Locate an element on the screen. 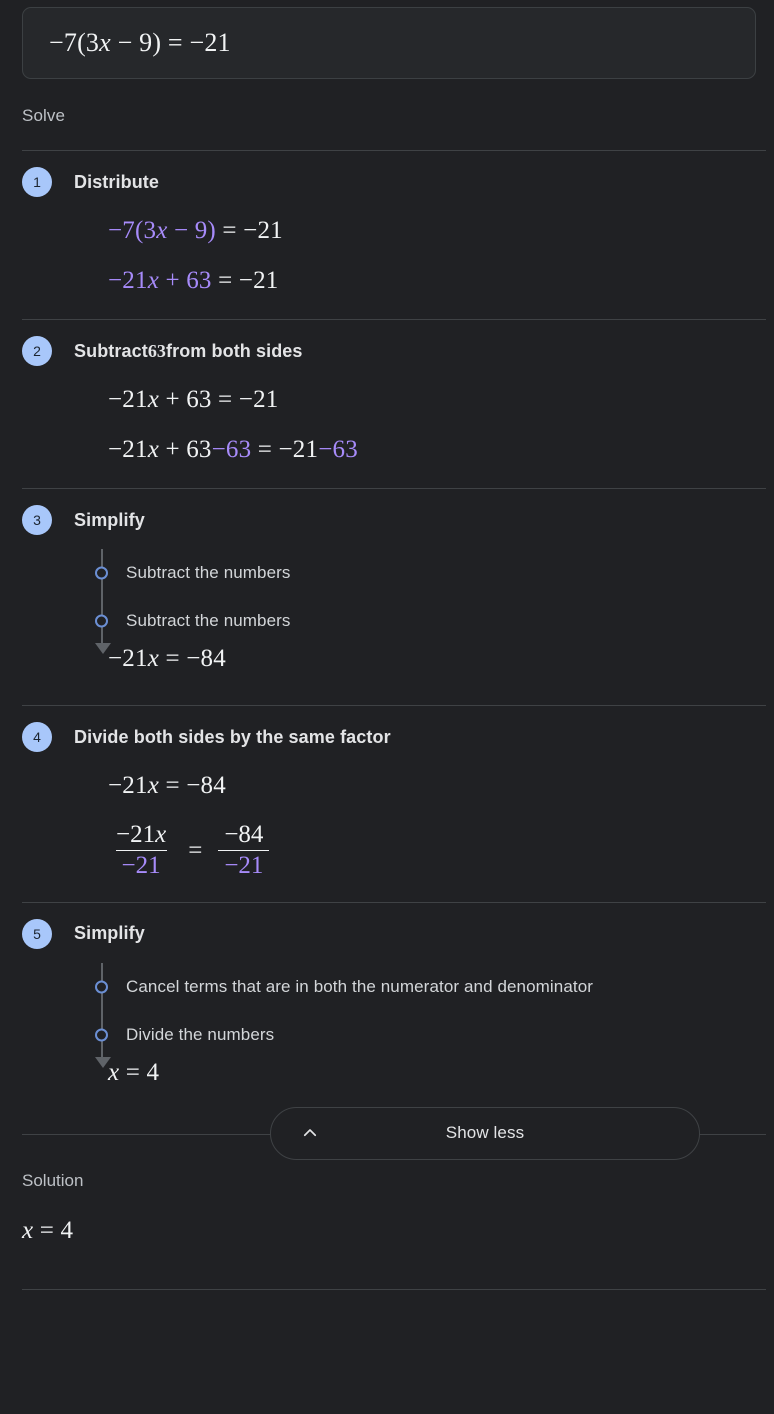 The width and height of the screenshot is (774, 1414). step-3-badge: 3 is located at coordinates (37, 520).